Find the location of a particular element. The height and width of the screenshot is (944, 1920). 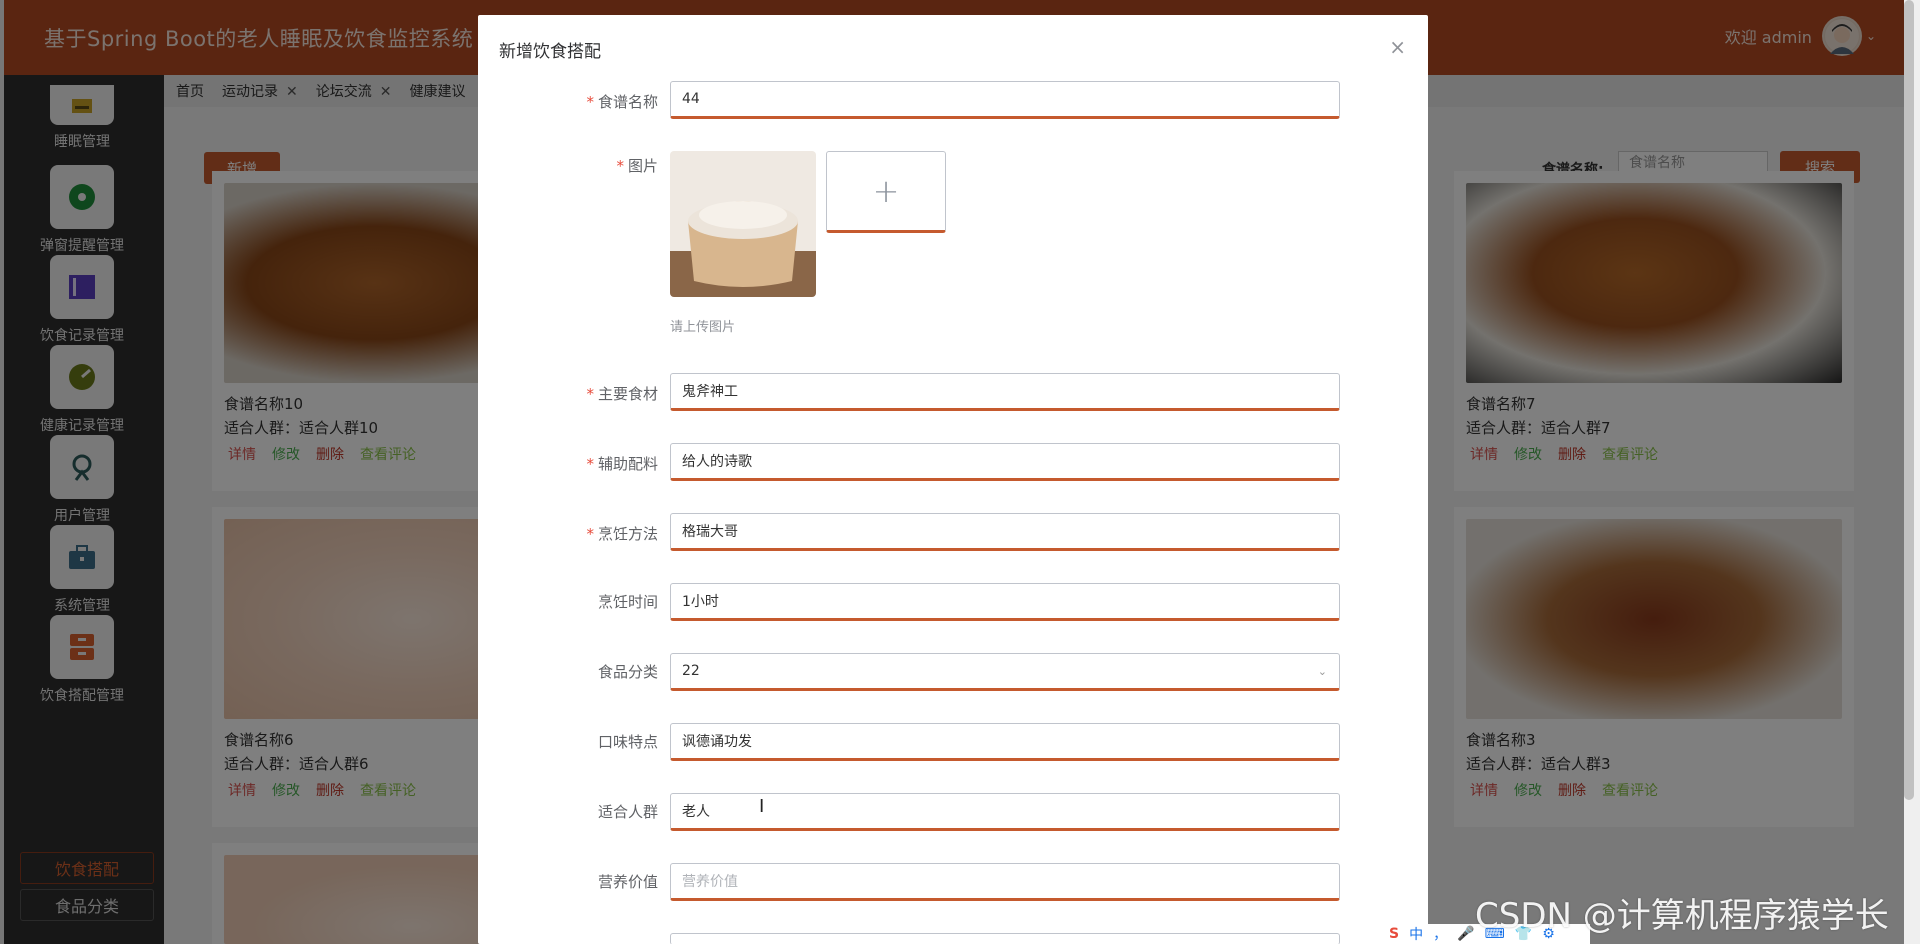

dialog-title: 新增饮食搭配 is located at coordinates (550, 52).